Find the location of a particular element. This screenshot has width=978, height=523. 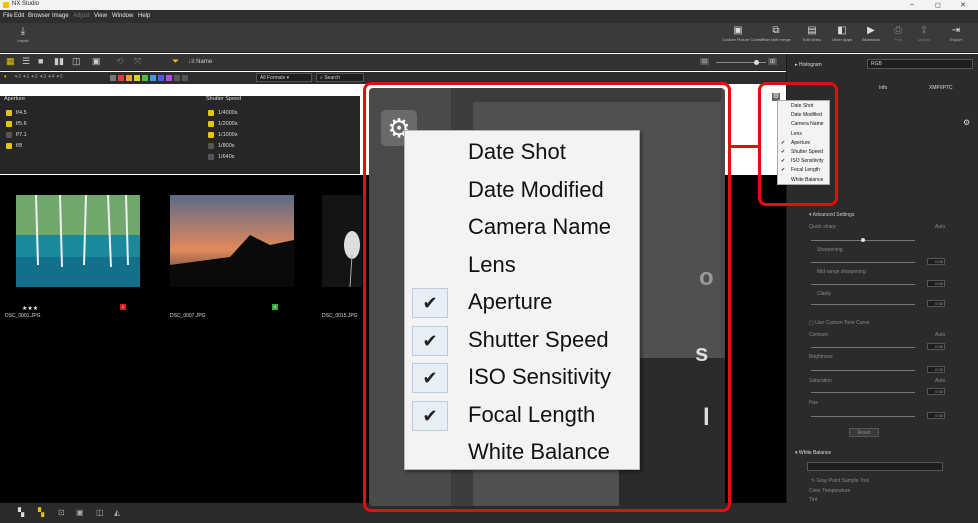

menu-item-date-shot: Date Shot is located at coordinates (803, 106).